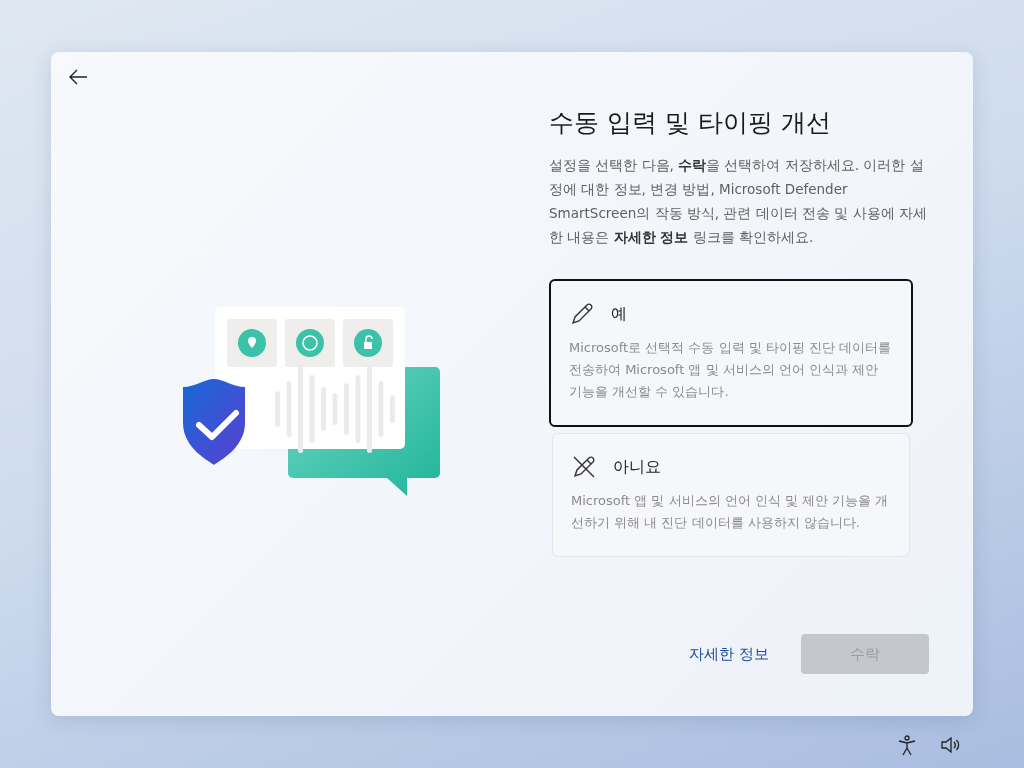 The image size is (1024, 768). Describe the element at coordinates (584, 467) in the screenshot. I see `crossed-pen-icon` at that location.